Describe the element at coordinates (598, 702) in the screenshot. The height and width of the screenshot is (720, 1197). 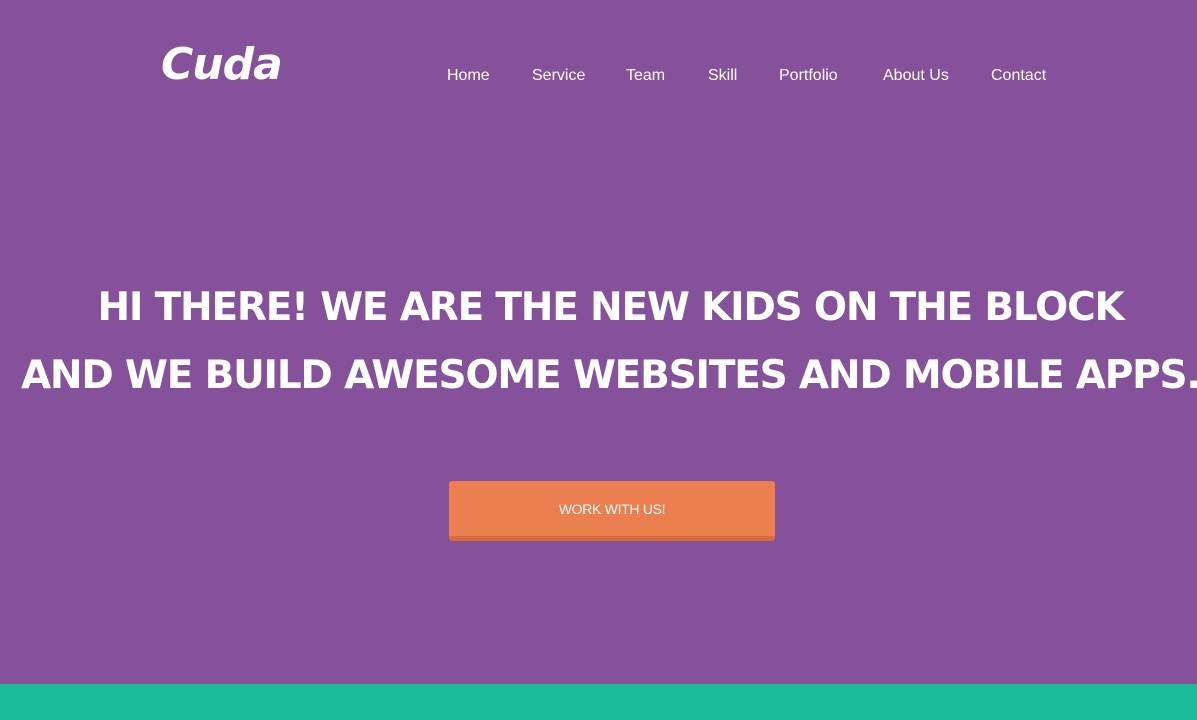
I see `next-section-band` at that location.